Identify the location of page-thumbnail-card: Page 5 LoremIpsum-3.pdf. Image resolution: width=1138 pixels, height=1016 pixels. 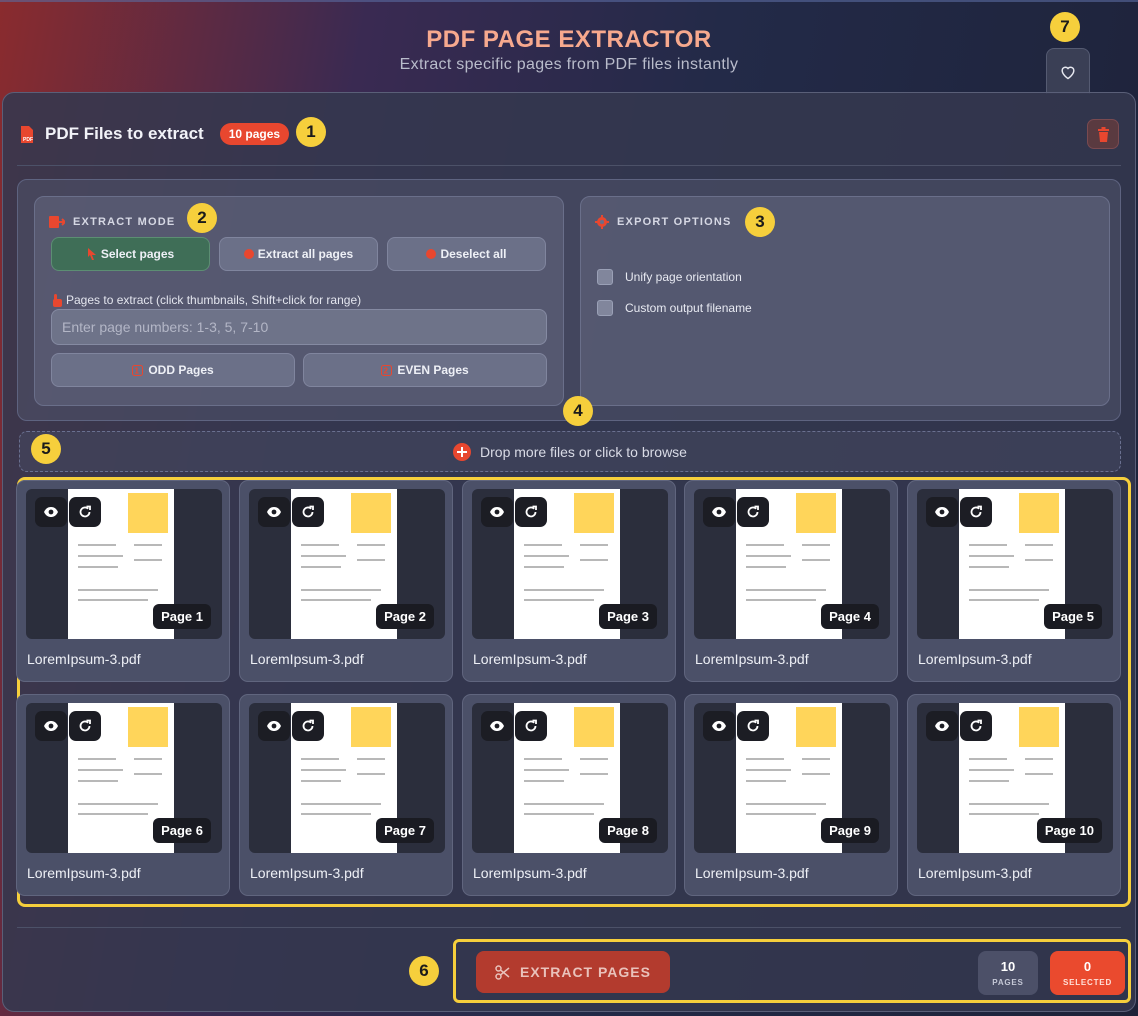
(1014, 581).